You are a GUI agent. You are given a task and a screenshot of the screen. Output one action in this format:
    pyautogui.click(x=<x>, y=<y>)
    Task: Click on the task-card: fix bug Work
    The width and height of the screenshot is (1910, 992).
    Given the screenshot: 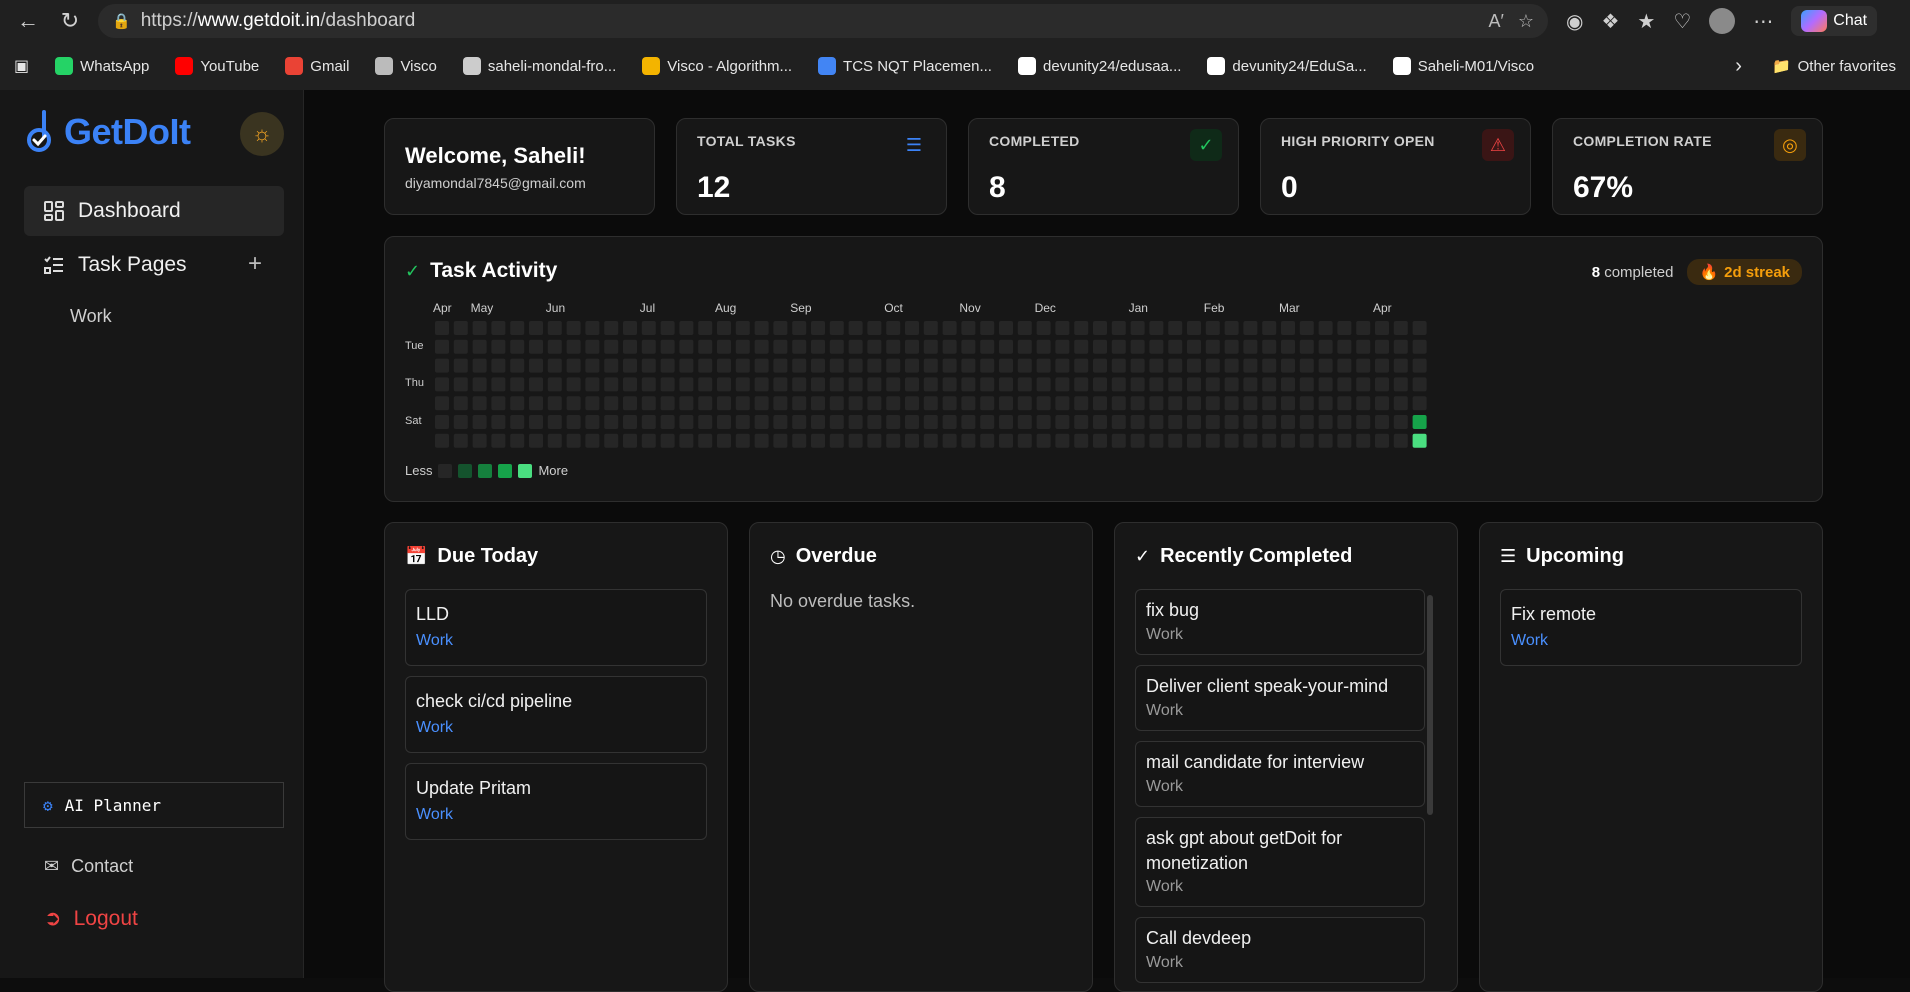 What is the action you would take?
    pyautogui.click(x=1280, y=622)
    